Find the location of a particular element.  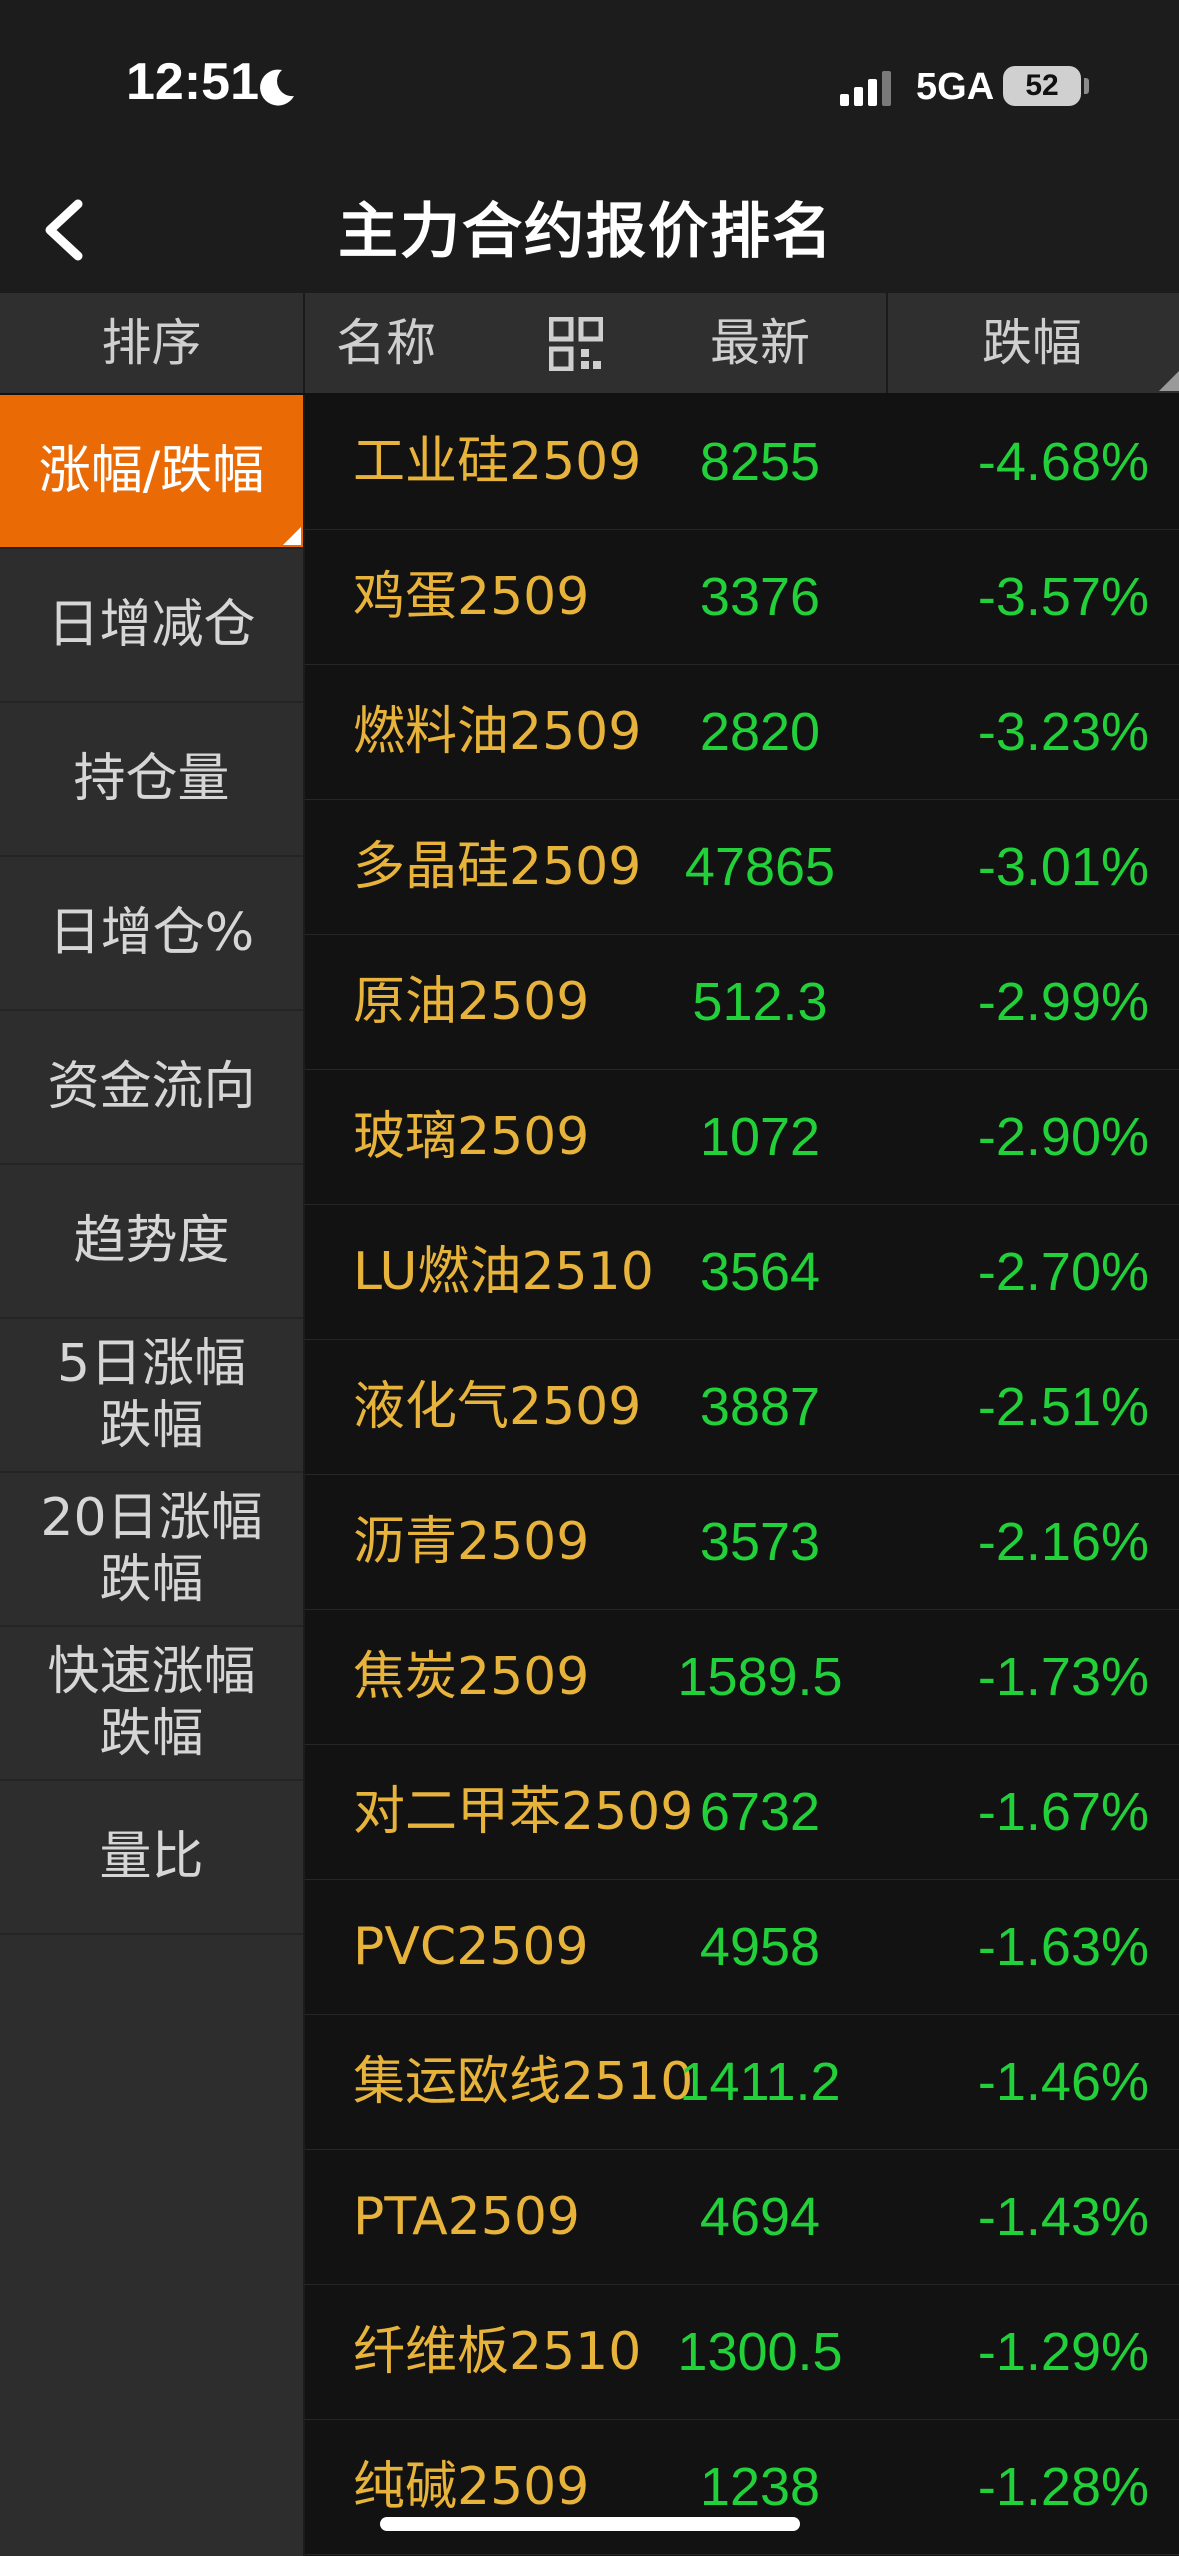

status-bar: 12:51 5GA 52 is located at coordinates (589, 75).